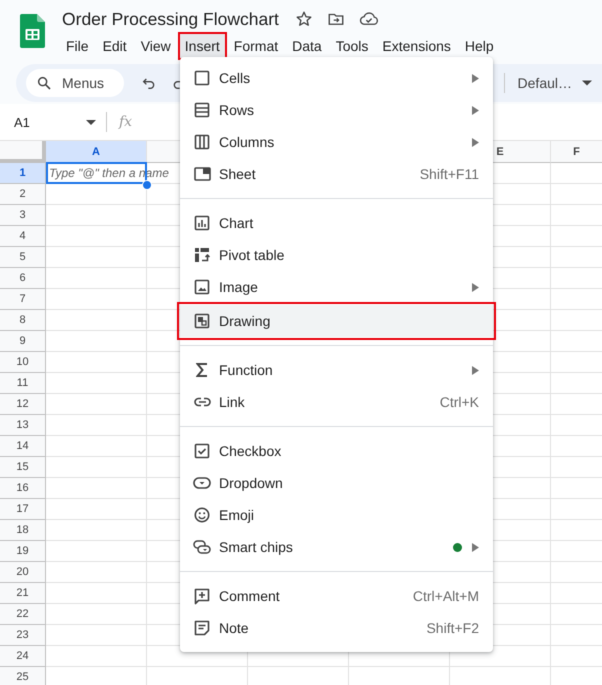  What do you see at coordinates (452, 628) in the screenshot?
I see `keyboard-shortcut: Shift+F2` at bounding box center [452, 628].